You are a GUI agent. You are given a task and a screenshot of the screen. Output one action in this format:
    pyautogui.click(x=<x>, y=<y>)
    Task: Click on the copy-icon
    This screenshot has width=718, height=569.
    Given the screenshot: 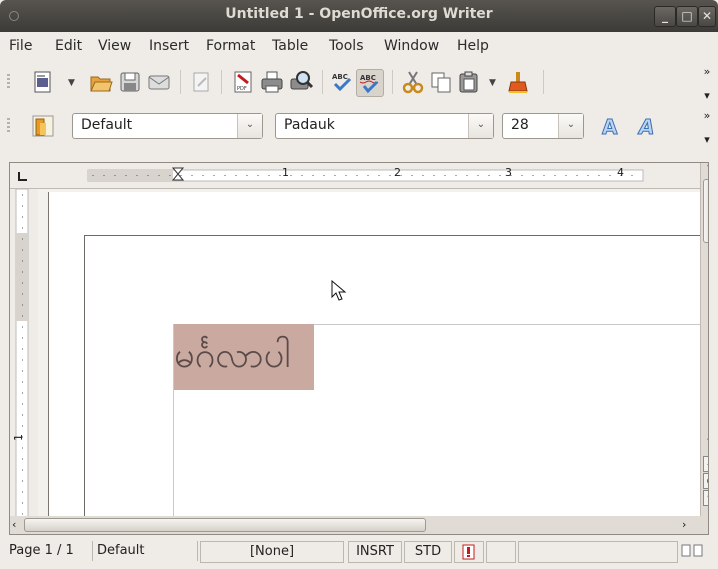 What is the action you would take?
    pyautogui.click(x=441, y=82)
    